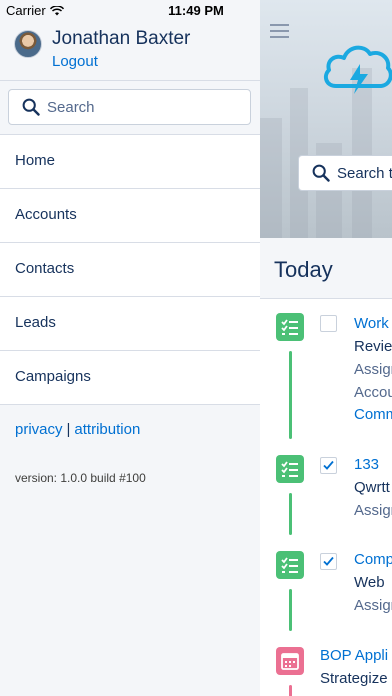  What do you see at coordinates (369, 582) in the screenshot?
I see `task-subject: Web` at bounding box center [369, 582].